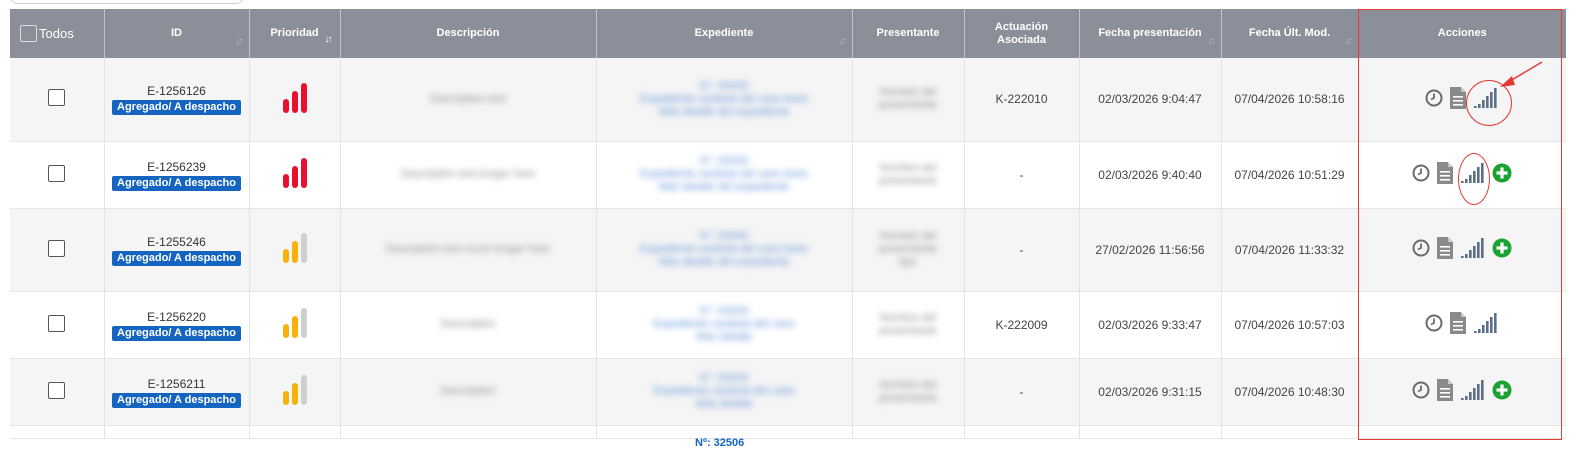 This screenshot has width=1581, height=449. I want to click on column-header-acciones: Acciones, so click(1462, 33).